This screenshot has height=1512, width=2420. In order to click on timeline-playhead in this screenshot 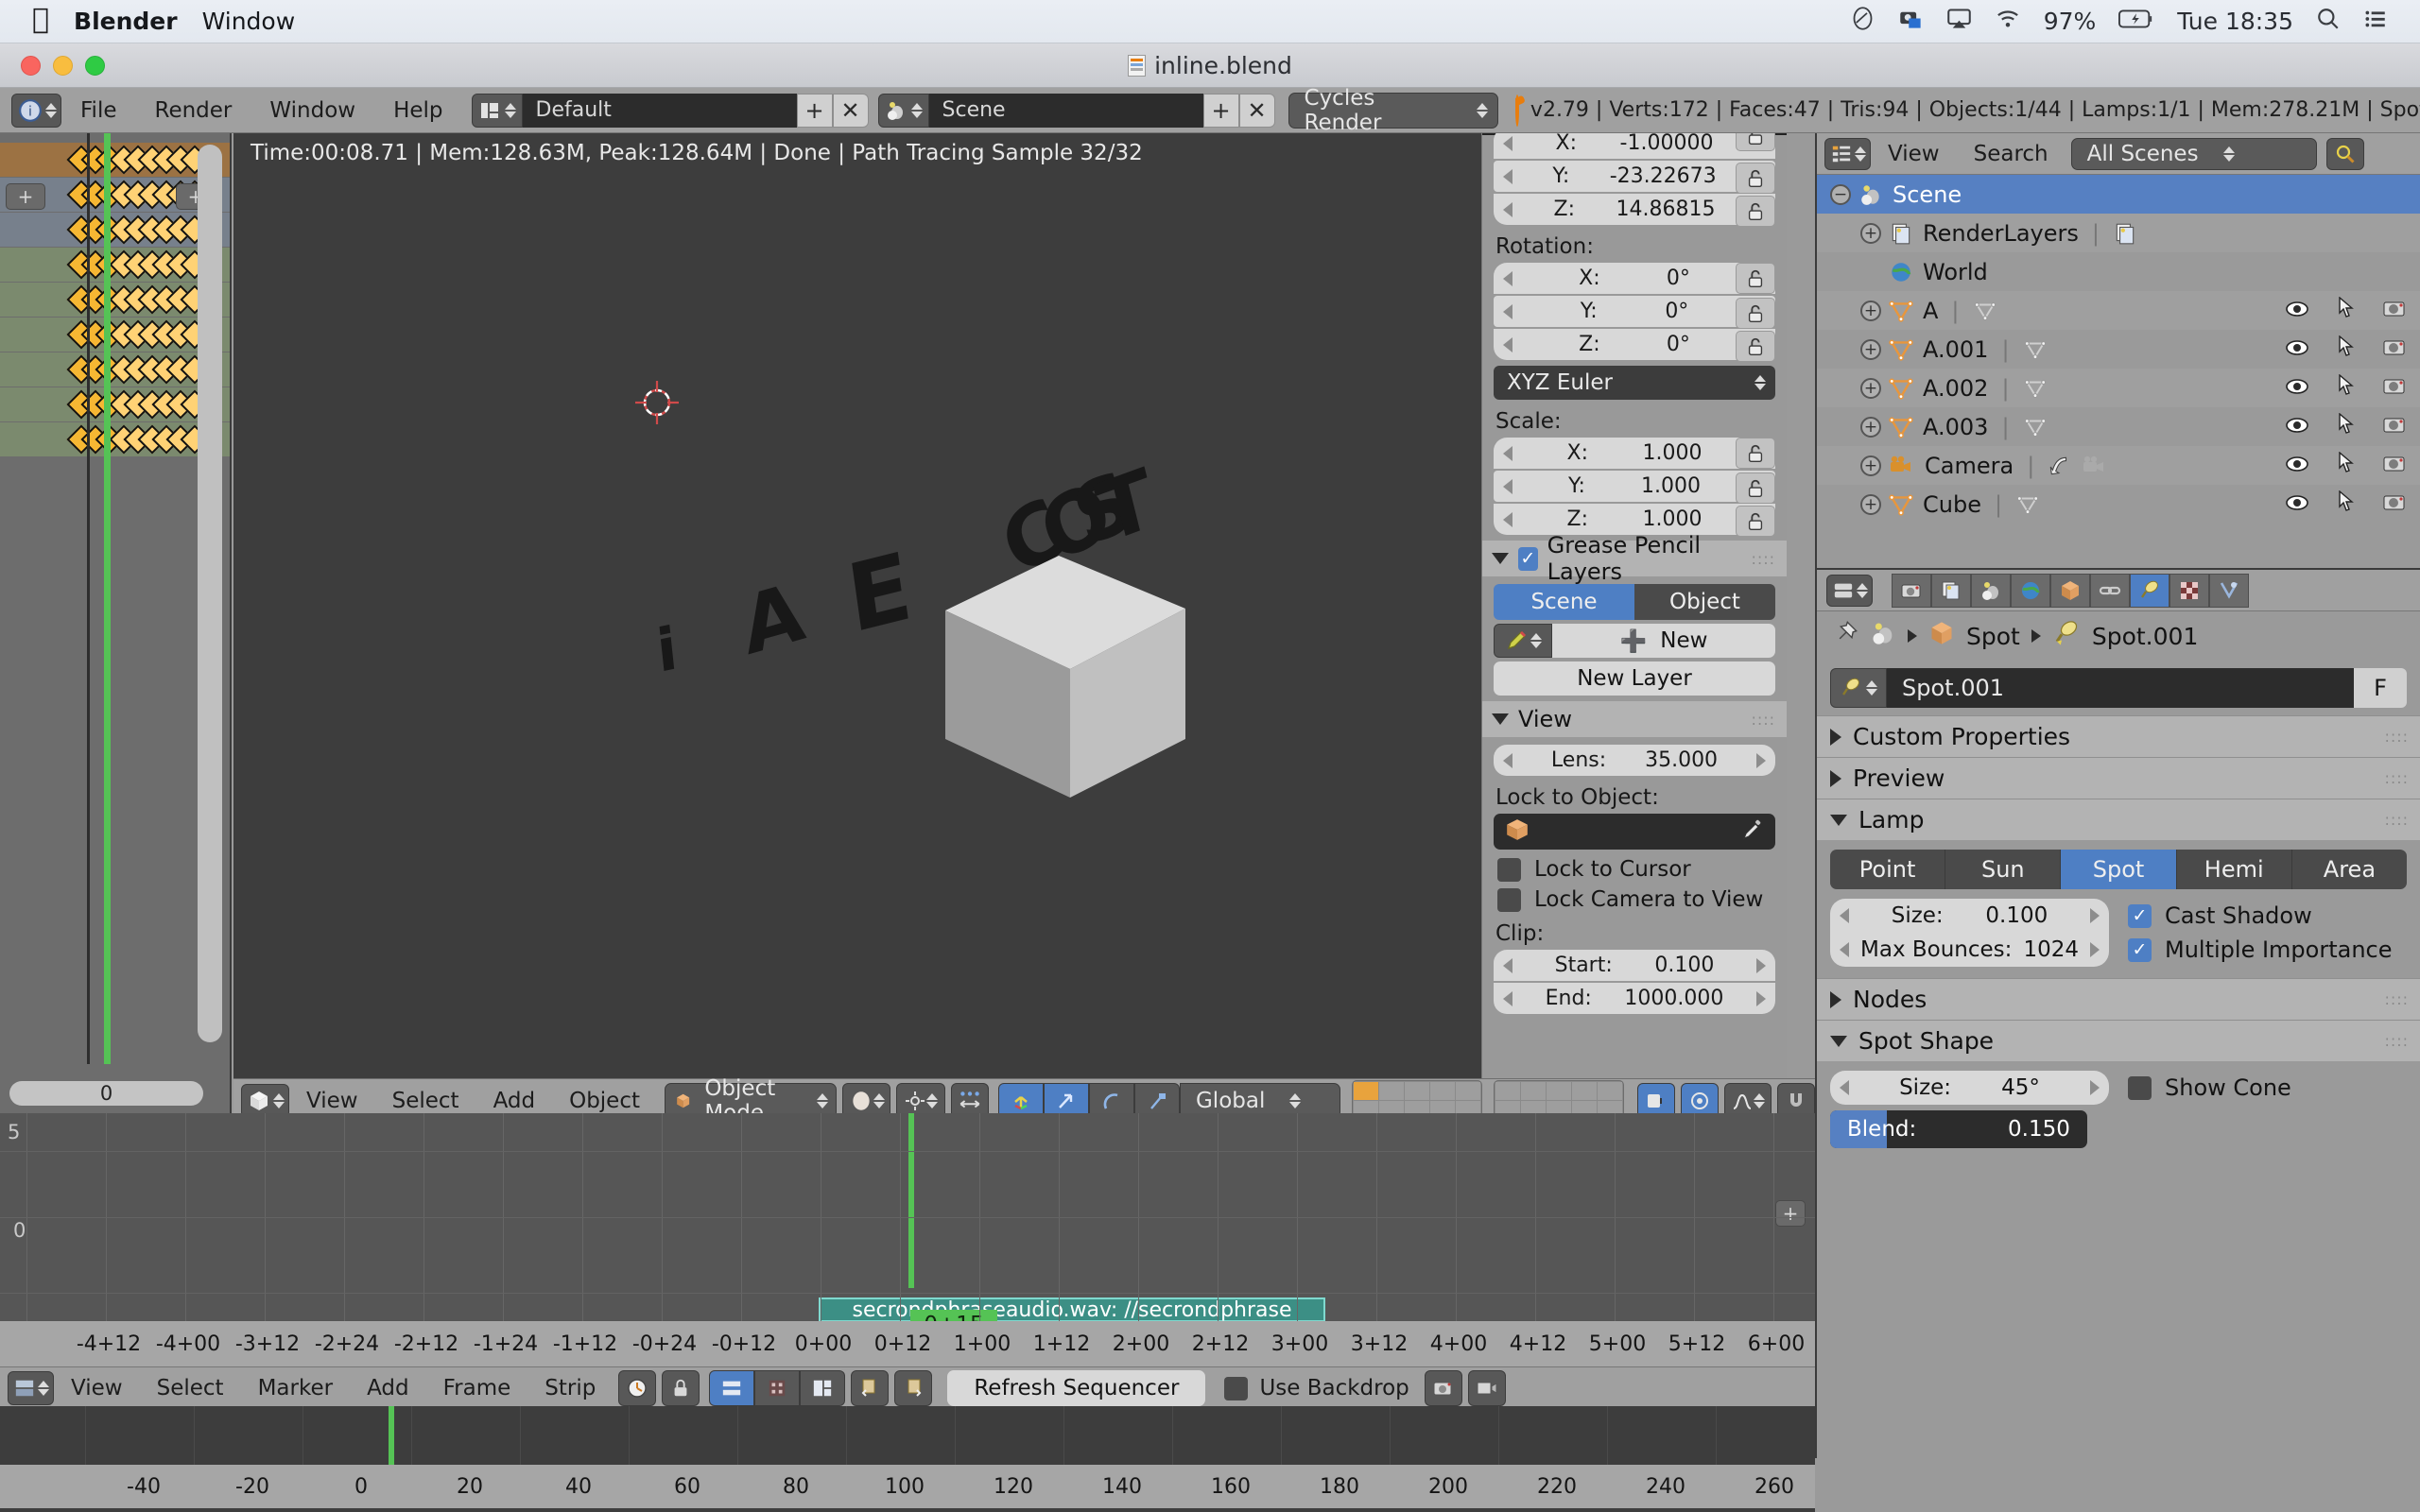, I will do `click(391, 1435)`.